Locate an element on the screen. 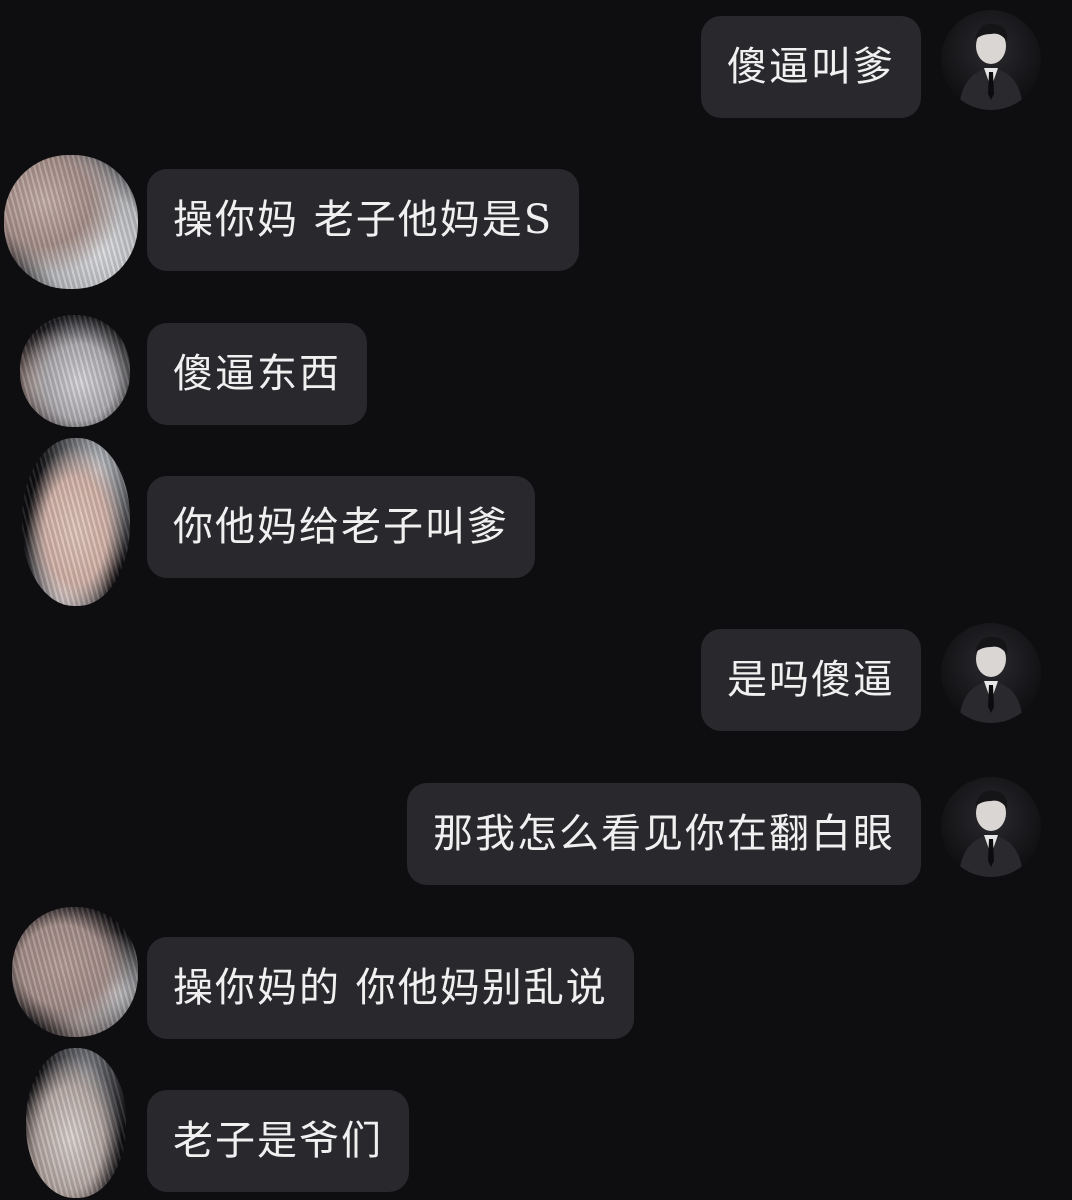 The image size is (1072, 1200). message-bubble: 傻逼东西 is located at coordinates (257, 374).